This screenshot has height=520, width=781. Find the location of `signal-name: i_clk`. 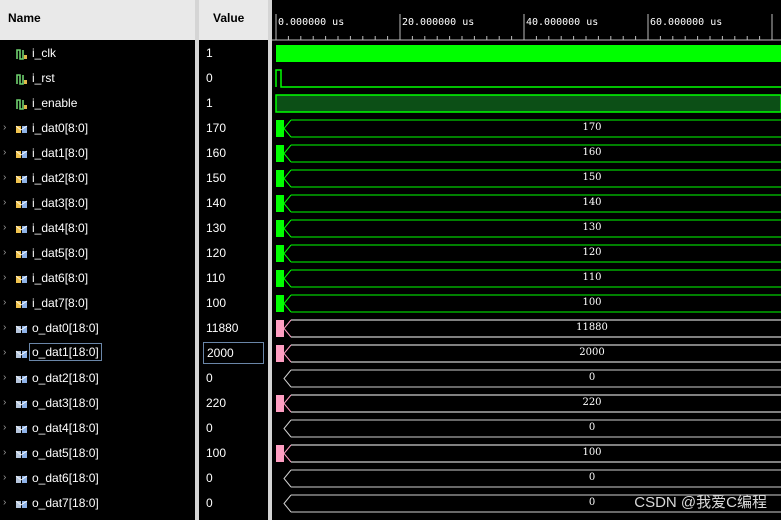

signal-name: i_clk is located at coordinates (44, 53).